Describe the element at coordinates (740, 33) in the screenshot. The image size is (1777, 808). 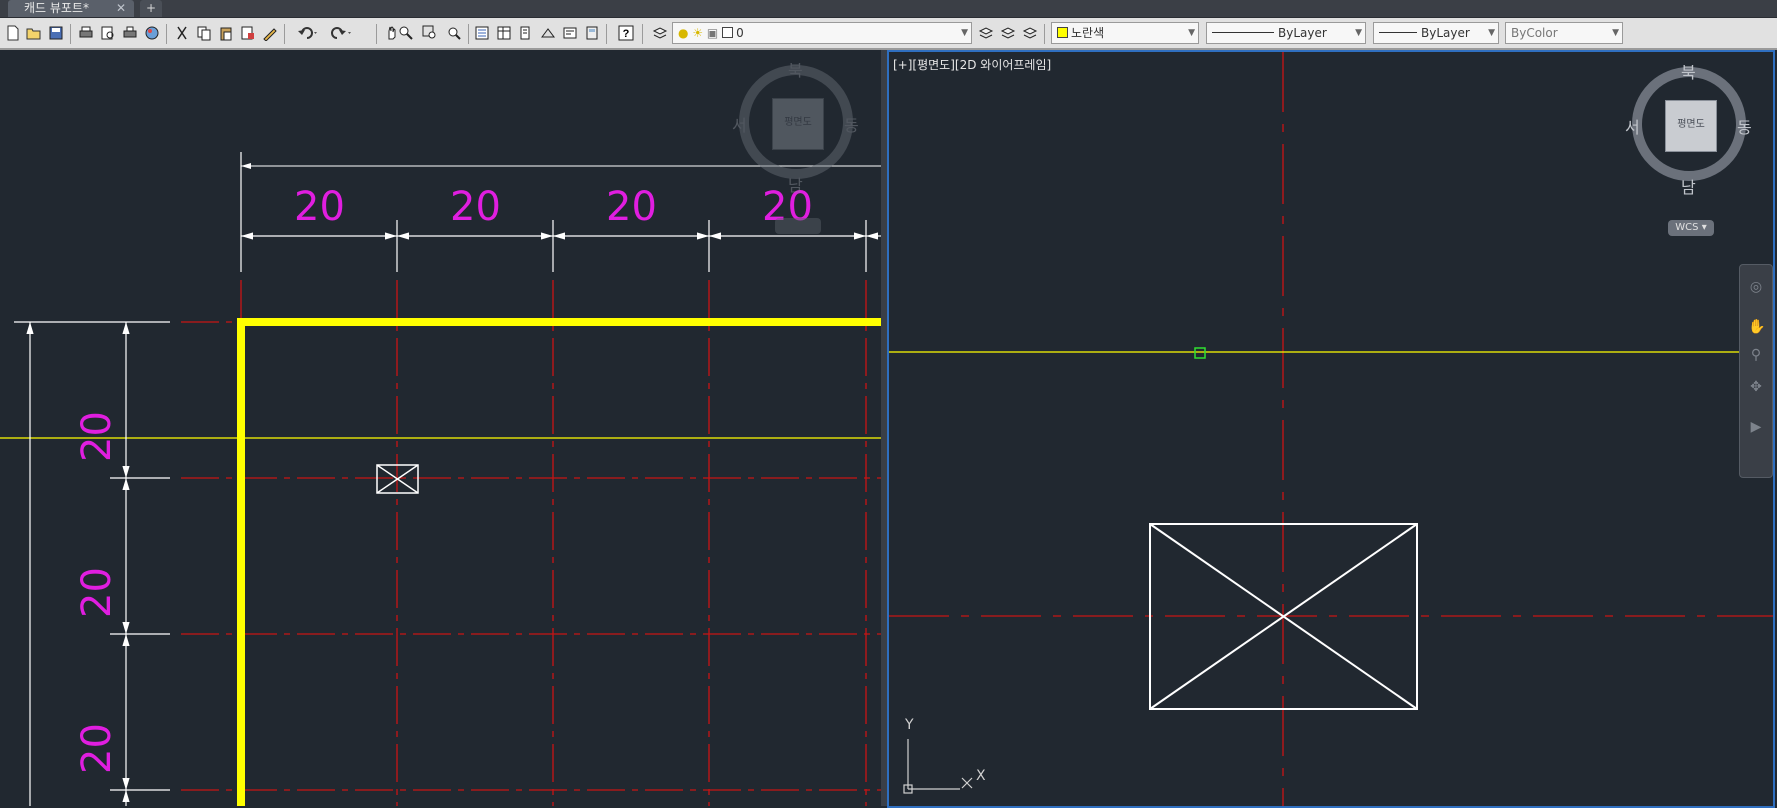
I see `layer-name: 0` at that location.